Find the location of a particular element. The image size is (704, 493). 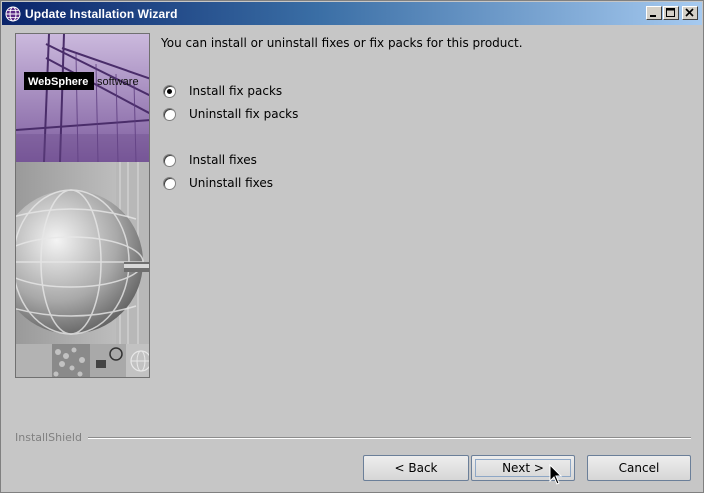

close-button is located at coordinates (690, 13).